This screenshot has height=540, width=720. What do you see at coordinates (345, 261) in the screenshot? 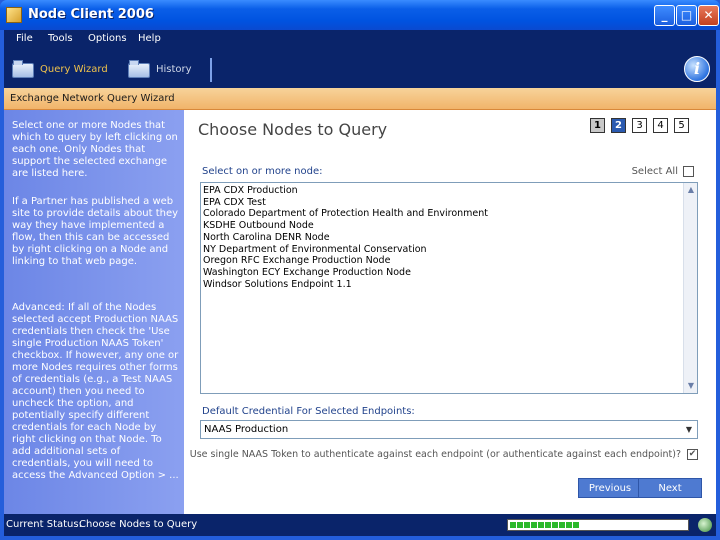
I see `list-item: Oregon RFC Exchange Production Node` at bounding box center [345, 261].